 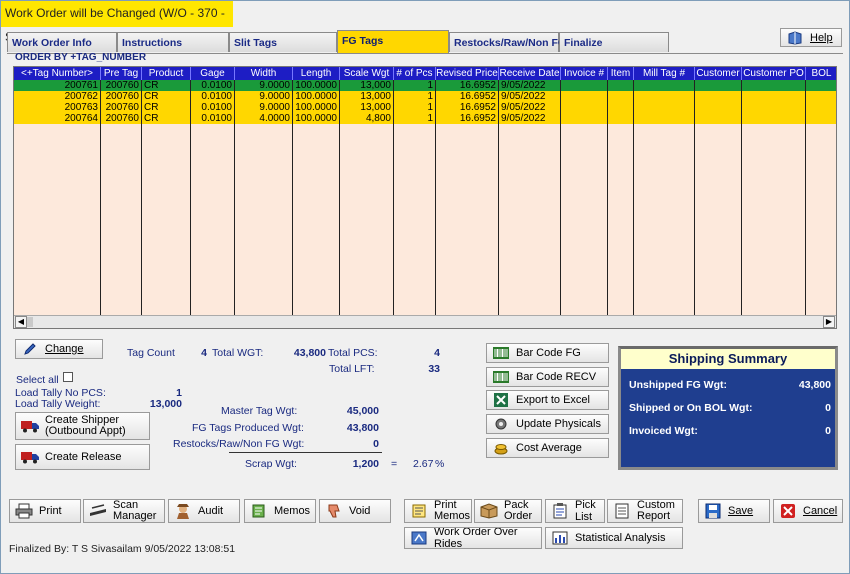 What do you see at coordinates (274, 118) in the screenshot?
I see `table-cell: 4.0000` at bounding box center [274, 118].